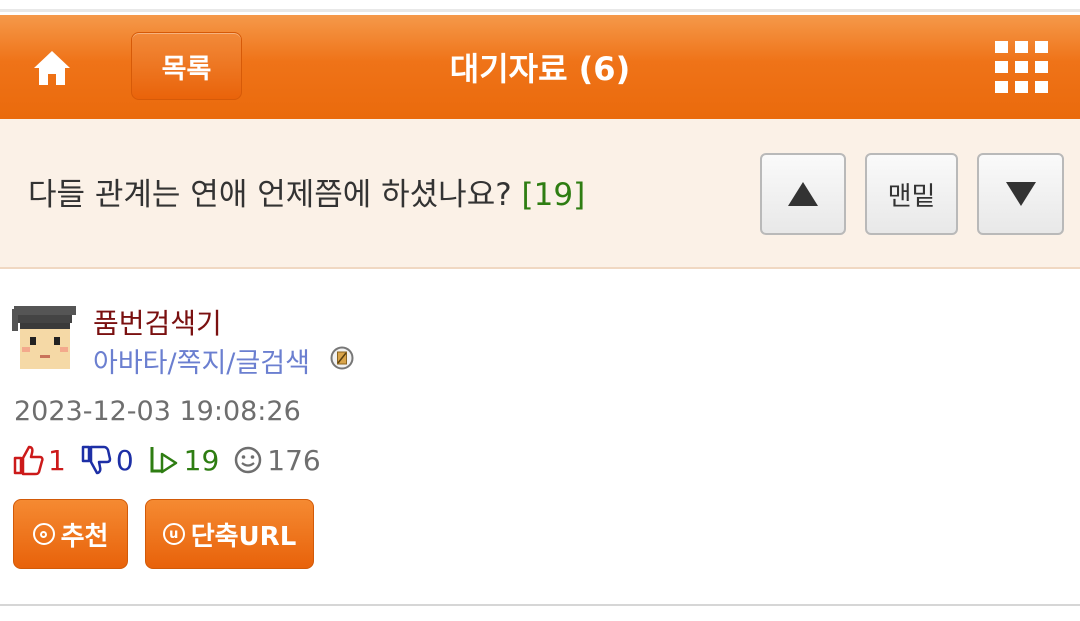 Image resolution: width=1080 pixels, height=621 pixels. Describe the element at coordinates (243, 536) in the screenshot. I see `short-url-label: 단축URL` at that location.